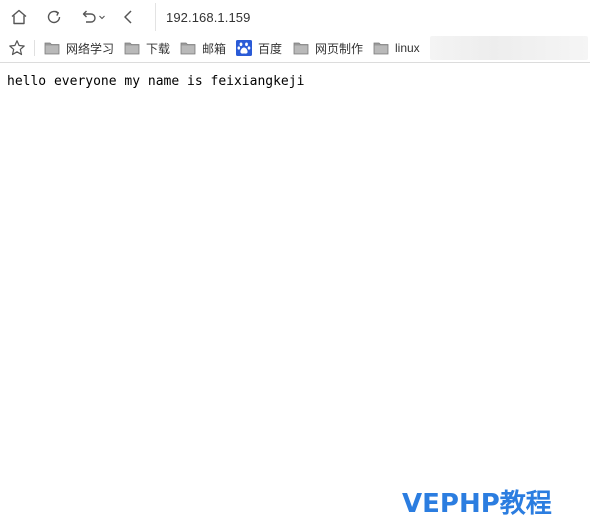 The width and height of the screenshot is (590, 527). Describe the element at coordinates (372, 17) in the screenshot. I see `address-bar: 192.168.1.159` at that location.